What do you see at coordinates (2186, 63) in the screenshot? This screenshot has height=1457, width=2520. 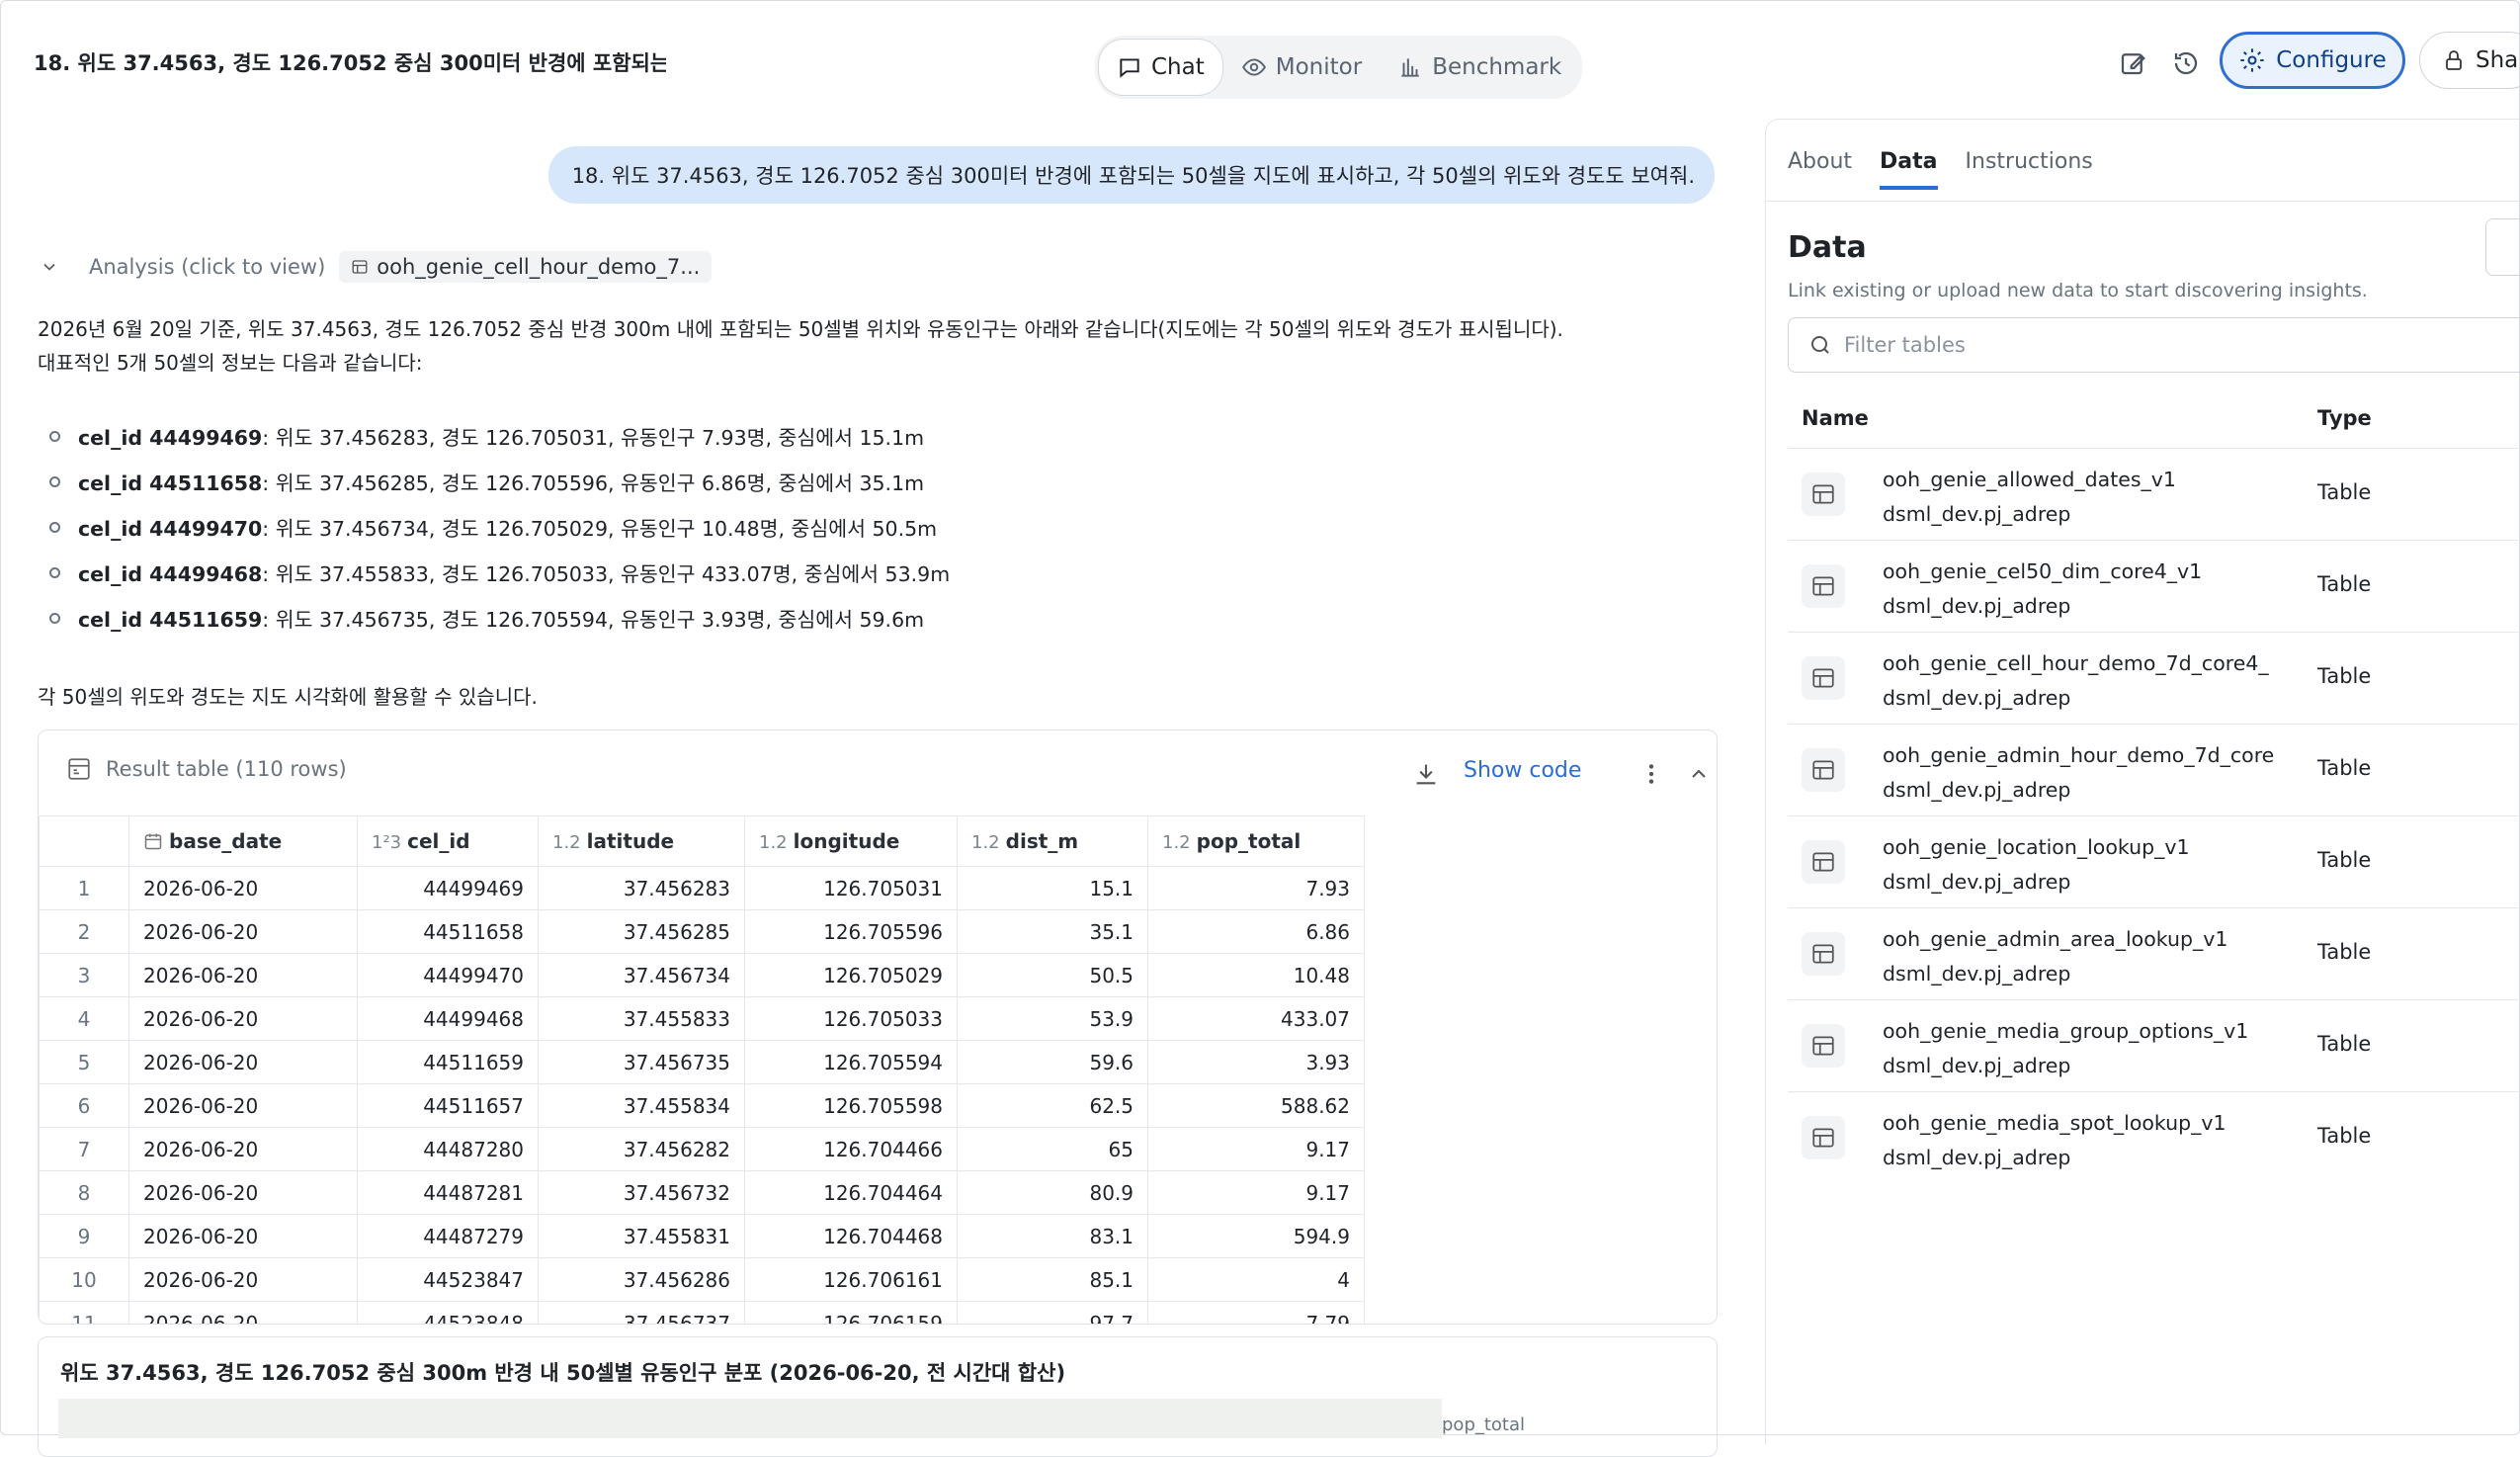 I see `history-icon` at bounding box center [2186, 63].